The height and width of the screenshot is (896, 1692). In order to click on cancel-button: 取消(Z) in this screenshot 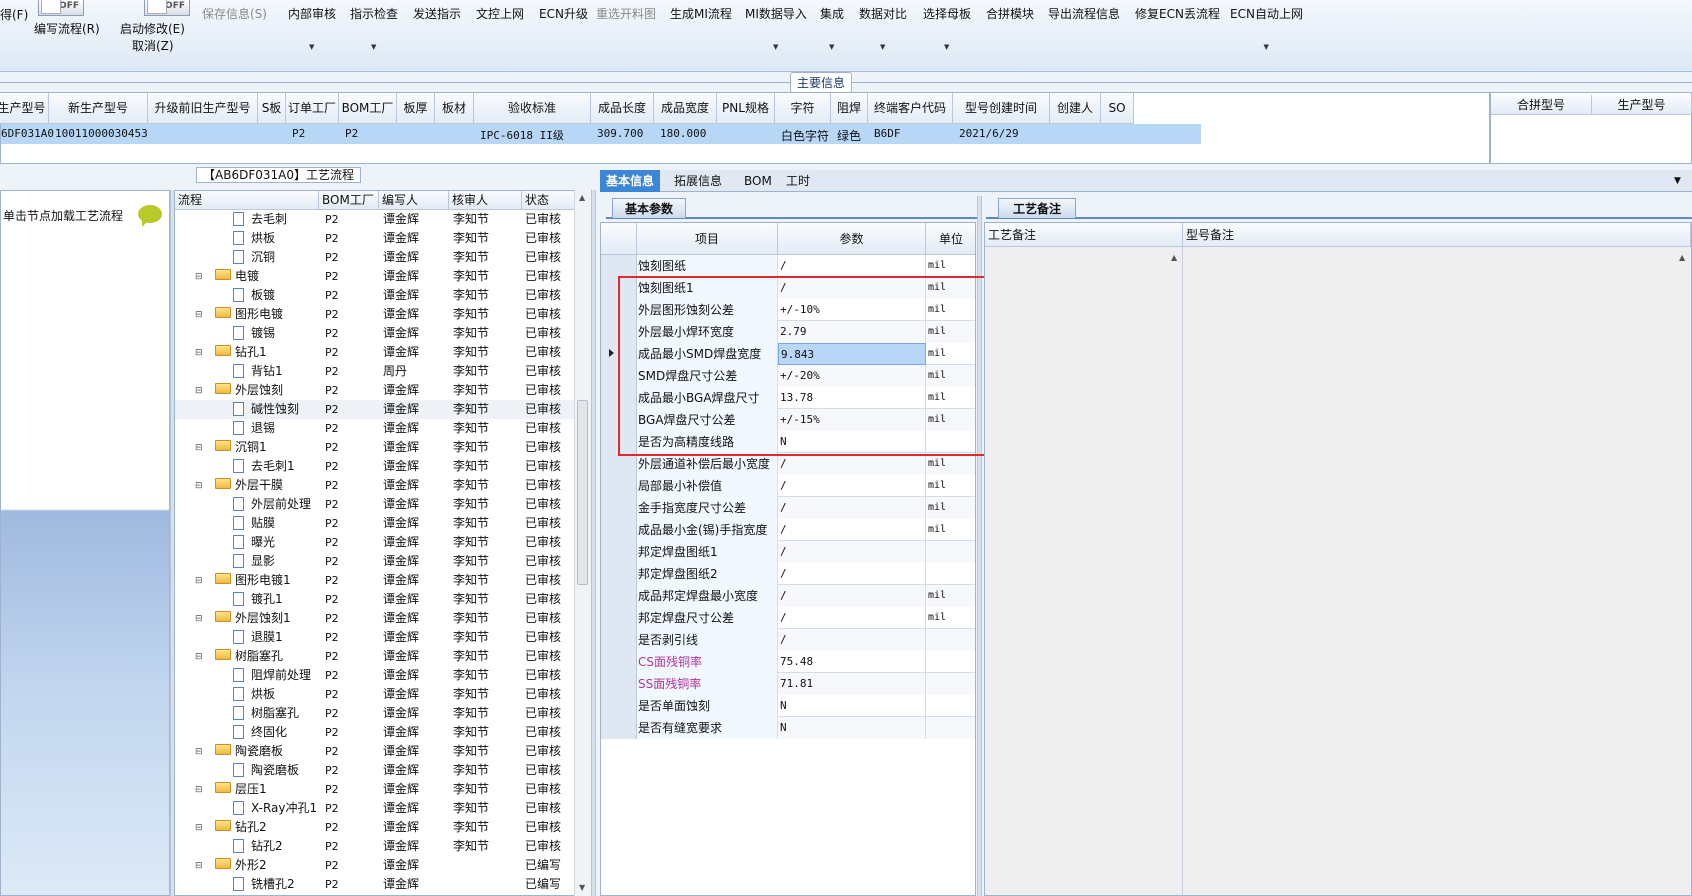, I will do `click(153, 46)`.